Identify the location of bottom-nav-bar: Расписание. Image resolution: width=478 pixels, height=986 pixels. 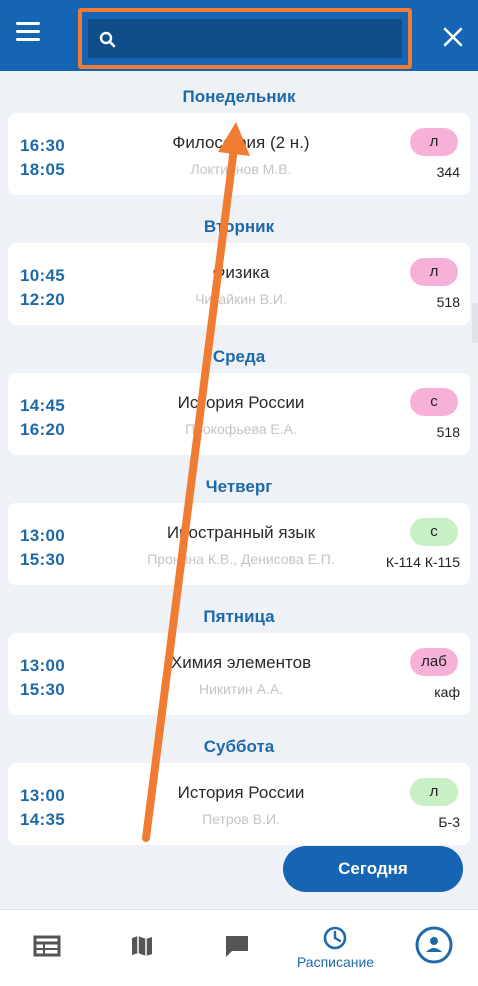
(239, 947).